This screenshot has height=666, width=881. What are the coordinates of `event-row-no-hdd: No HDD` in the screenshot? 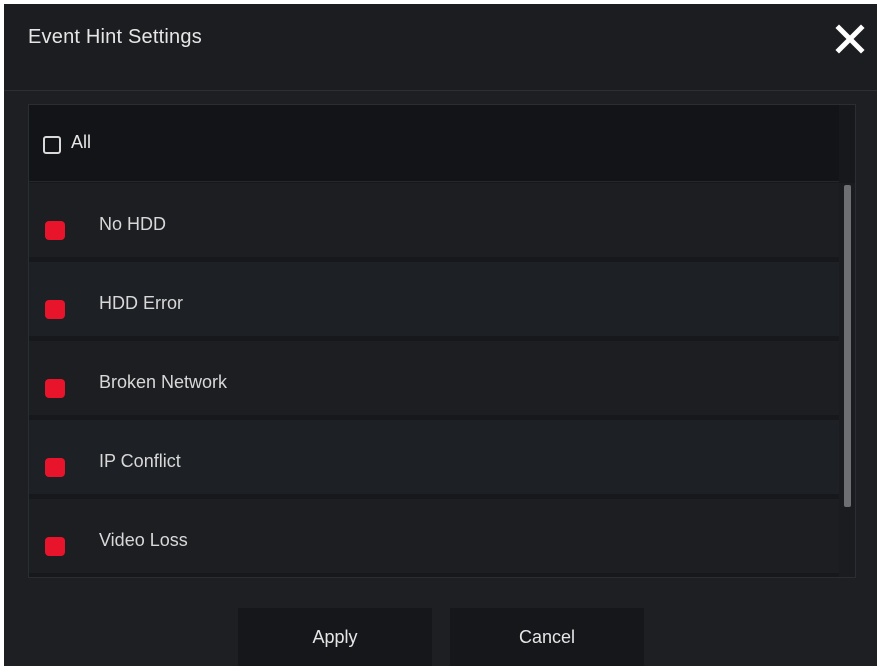 It's located at (434, 220).